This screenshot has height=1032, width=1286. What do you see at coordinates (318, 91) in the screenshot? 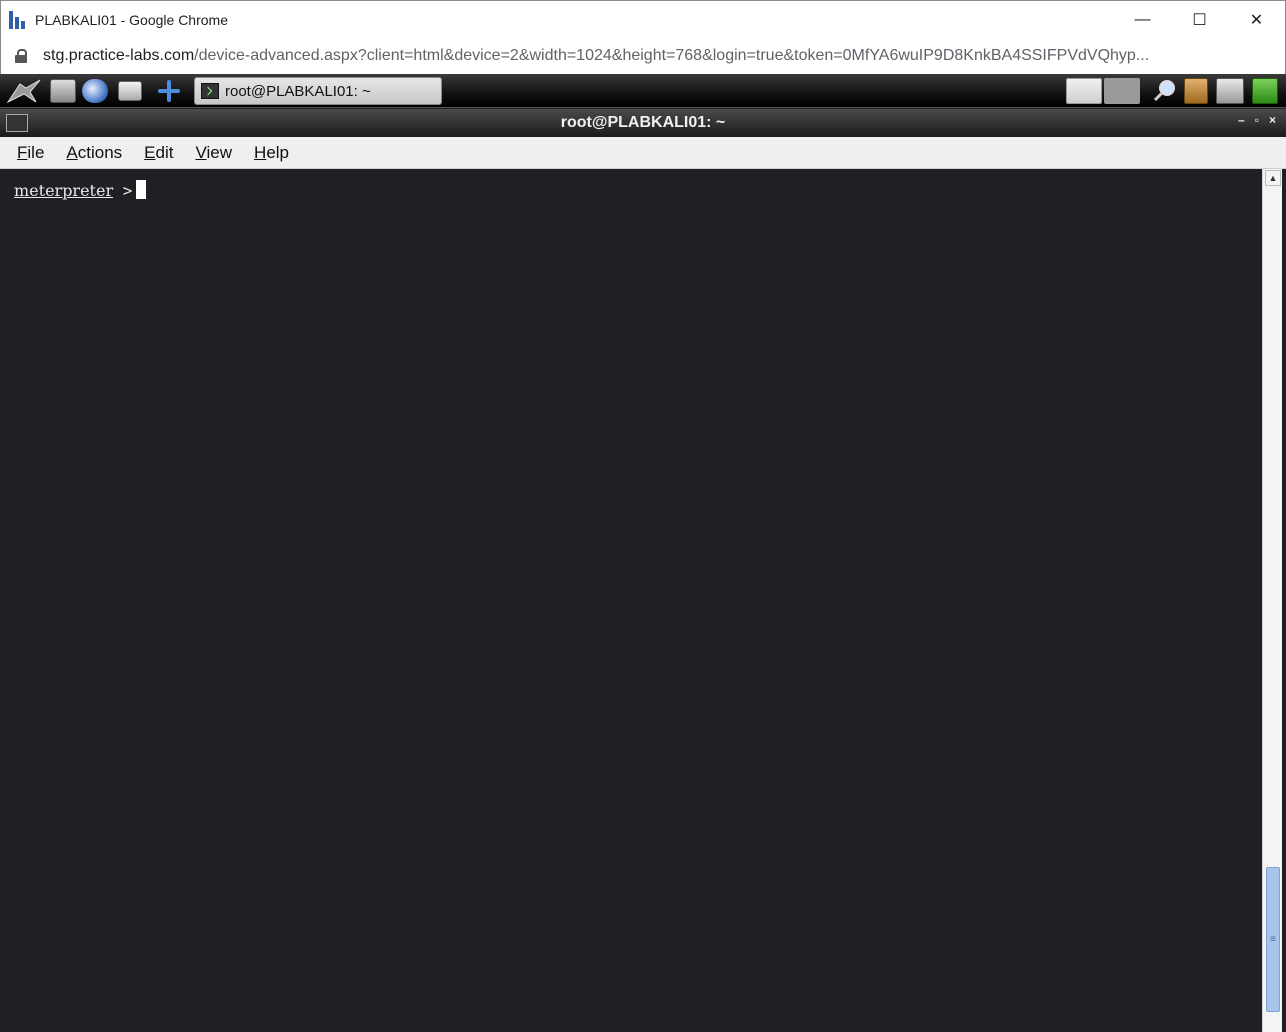
I see `taskbar-item-terminal: root@PLABKALI01: ~` at bounding box center [318, 91].